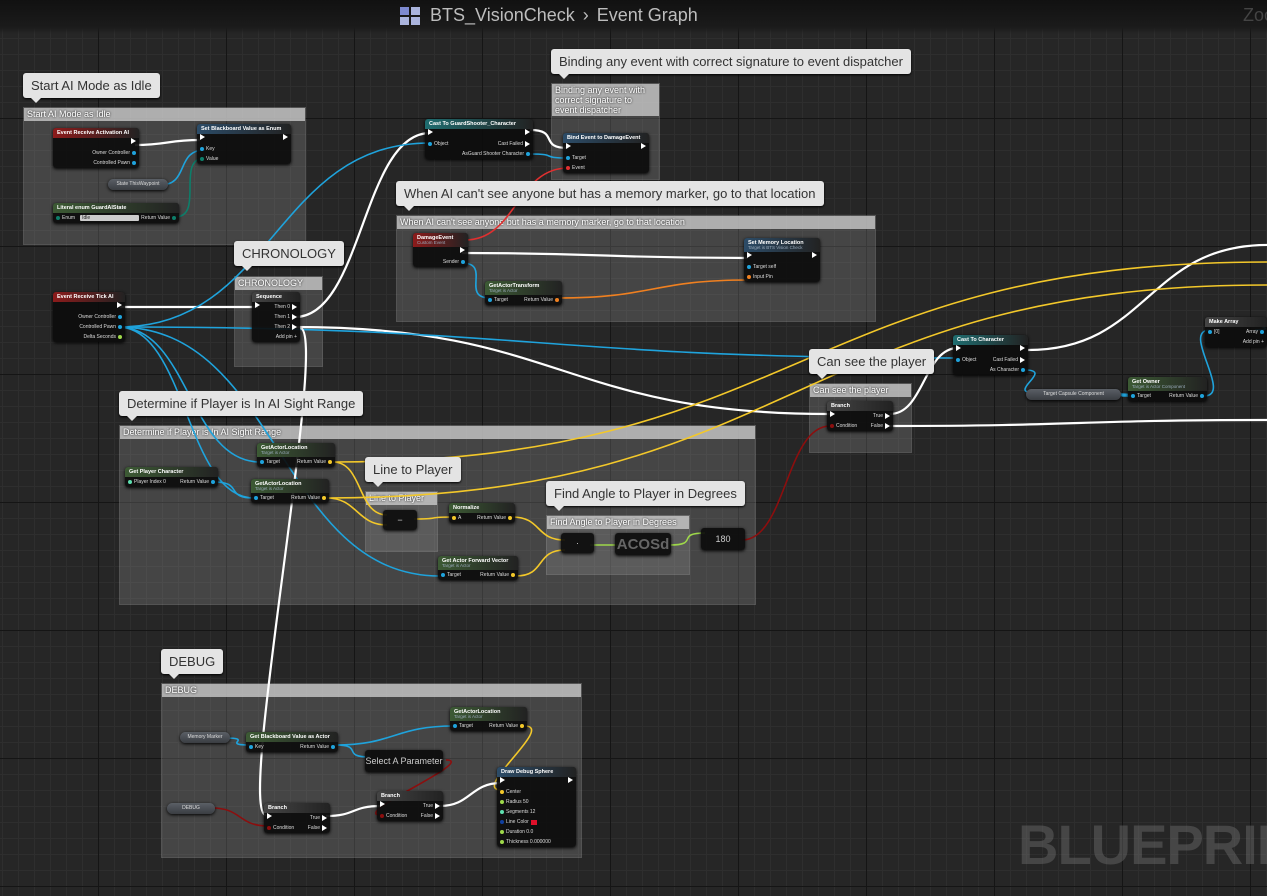 This screenshot has height=896, width=1267. I want to click on data-pin: Delta Seconds, so click(102, 337).